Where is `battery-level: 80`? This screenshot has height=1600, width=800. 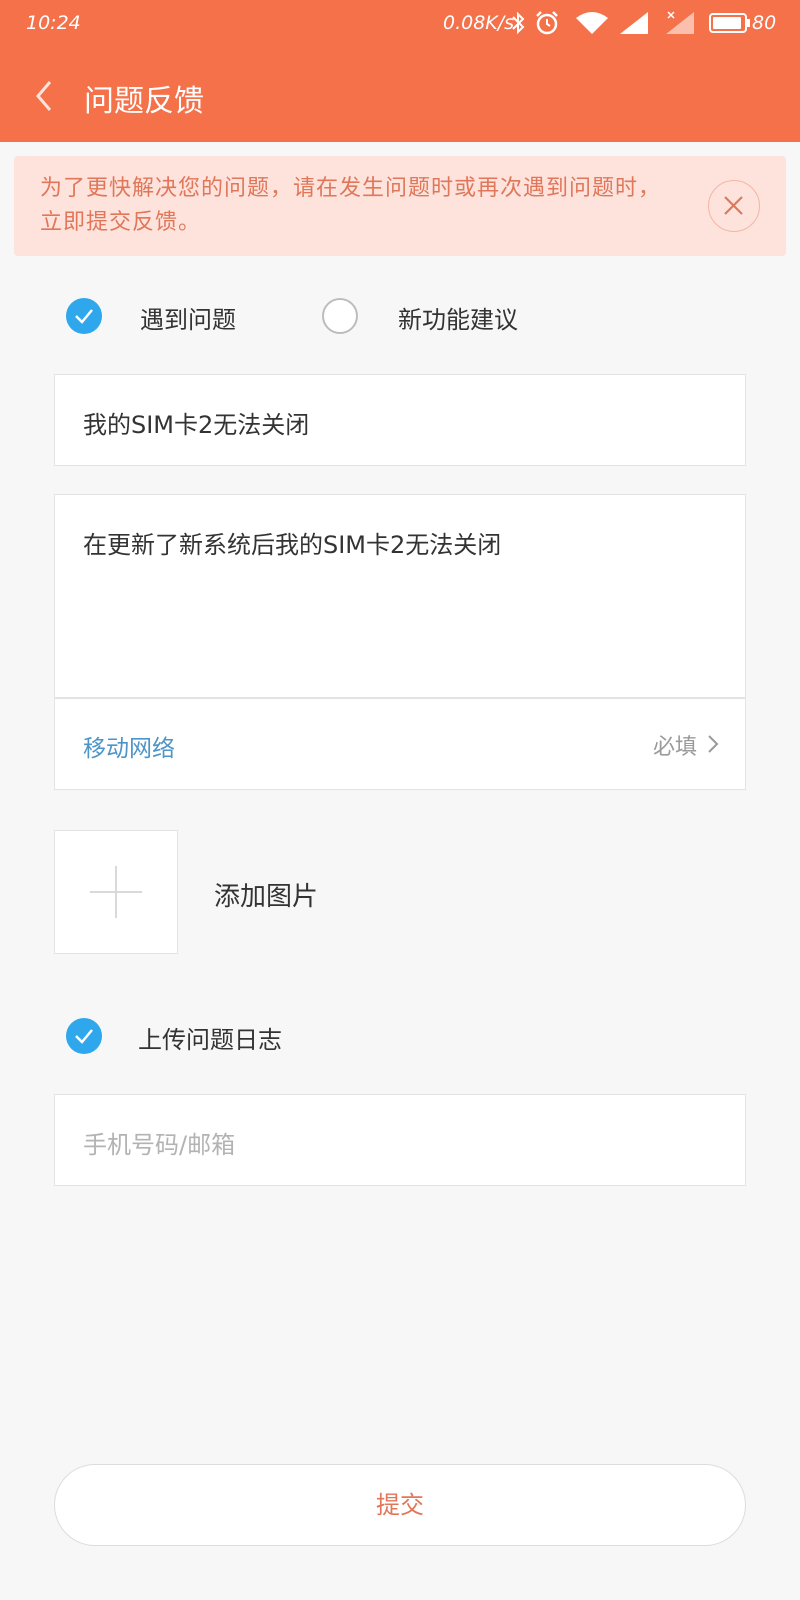 battery-level: 80 is located at coordinates (764, 23).